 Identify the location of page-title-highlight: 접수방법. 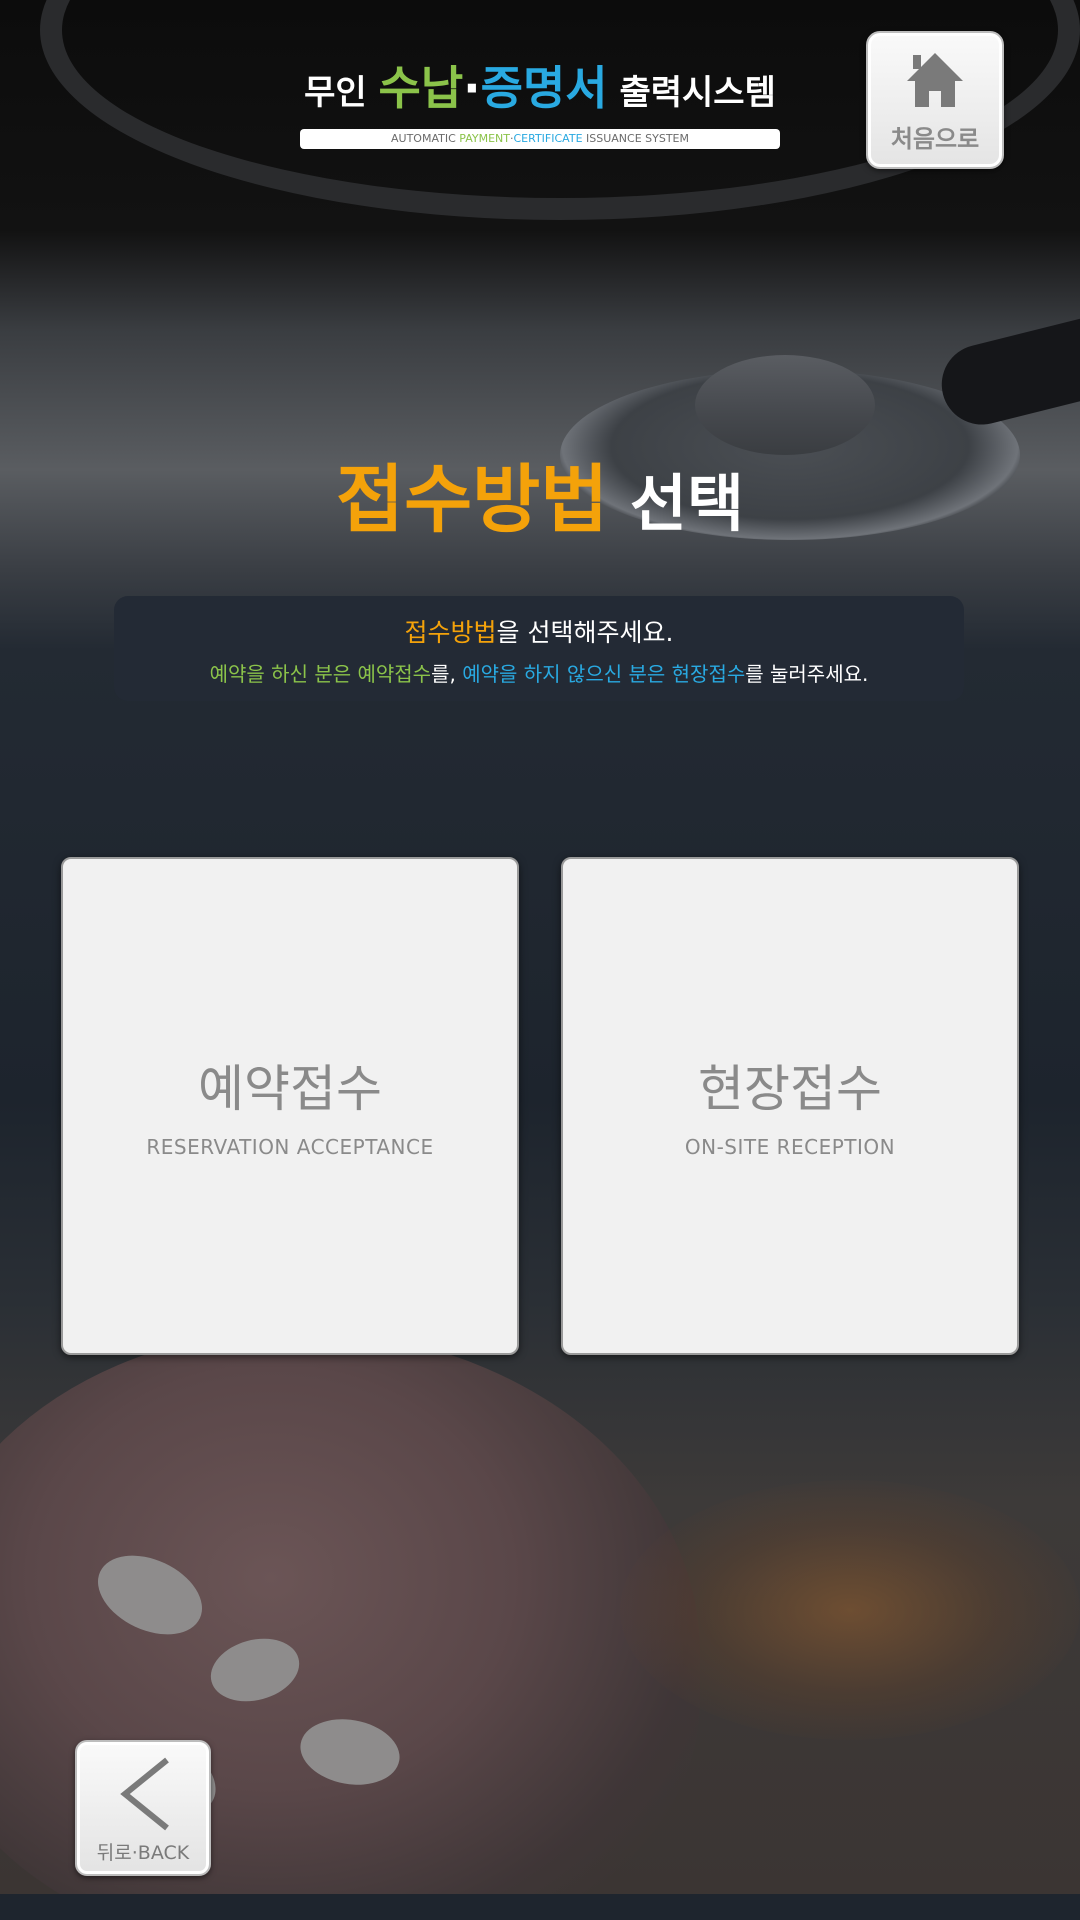
(472, 500).